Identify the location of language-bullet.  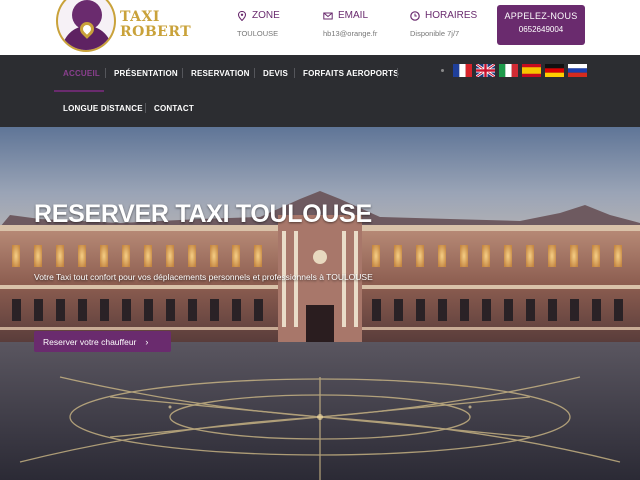
(442, 70).